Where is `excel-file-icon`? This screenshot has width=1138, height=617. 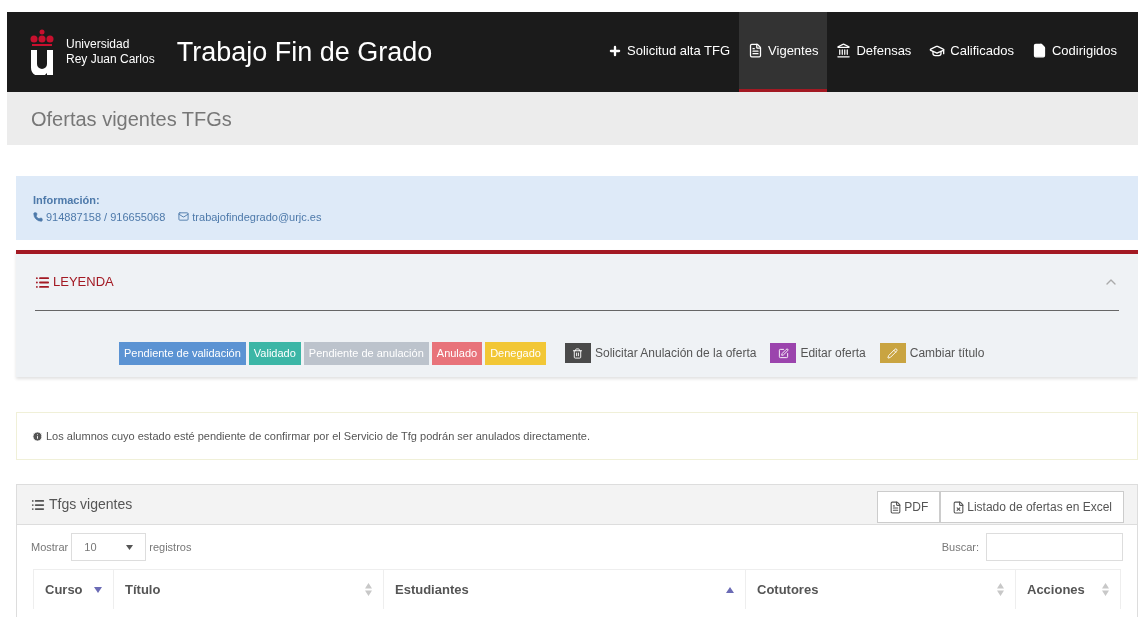
excel-file-icon is located at coordinates (959, 507).